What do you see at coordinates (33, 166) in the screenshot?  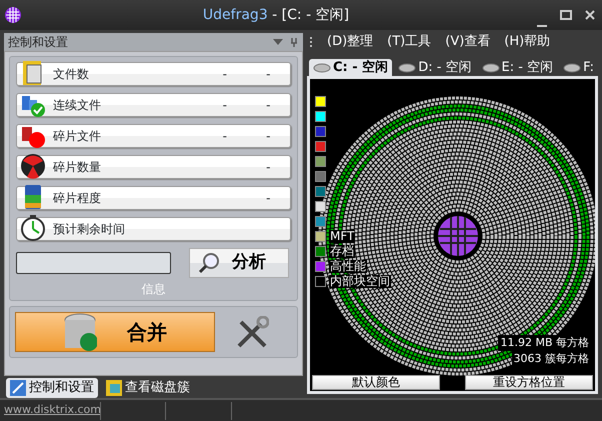 I see `radiation-icon` at bounding box center [33, 166].